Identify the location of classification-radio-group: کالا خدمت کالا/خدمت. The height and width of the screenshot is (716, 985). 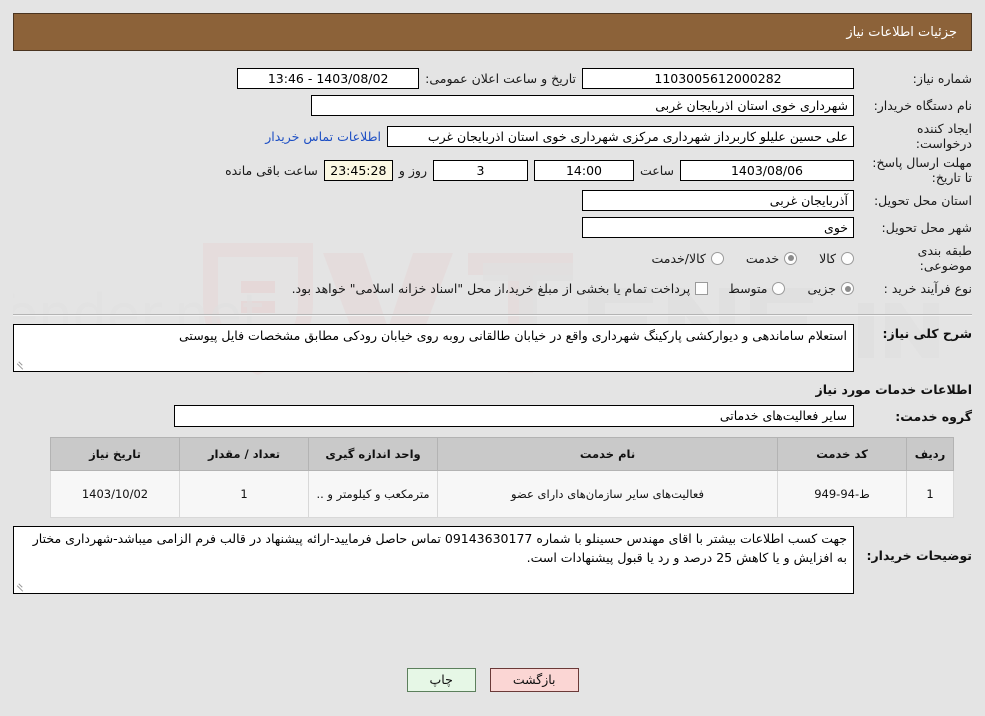
(752, 258).